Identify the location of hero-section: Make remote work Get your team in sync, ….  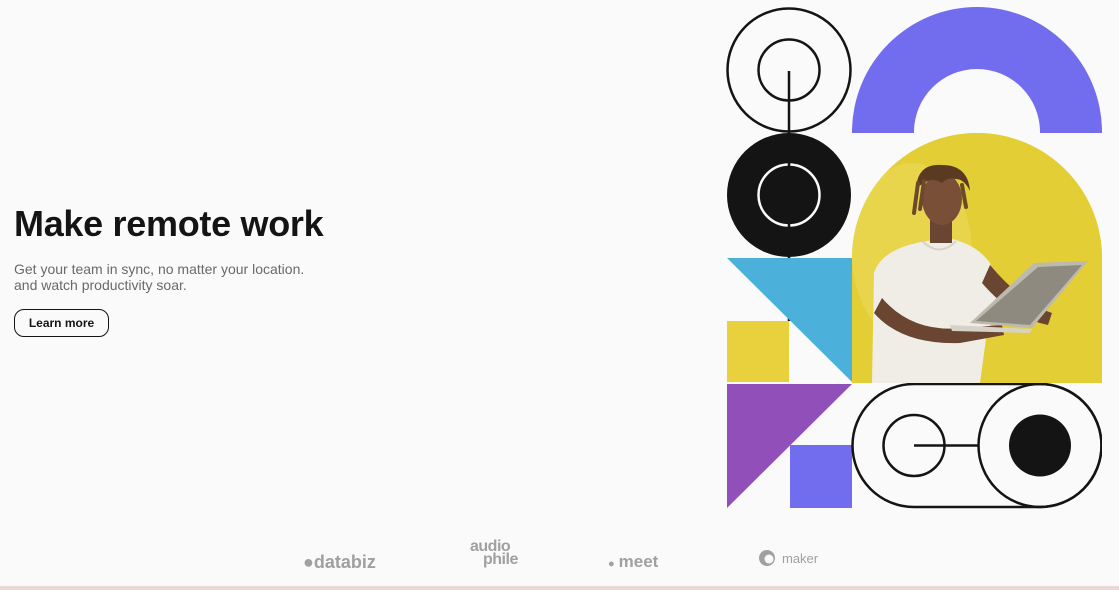
(214, 268).